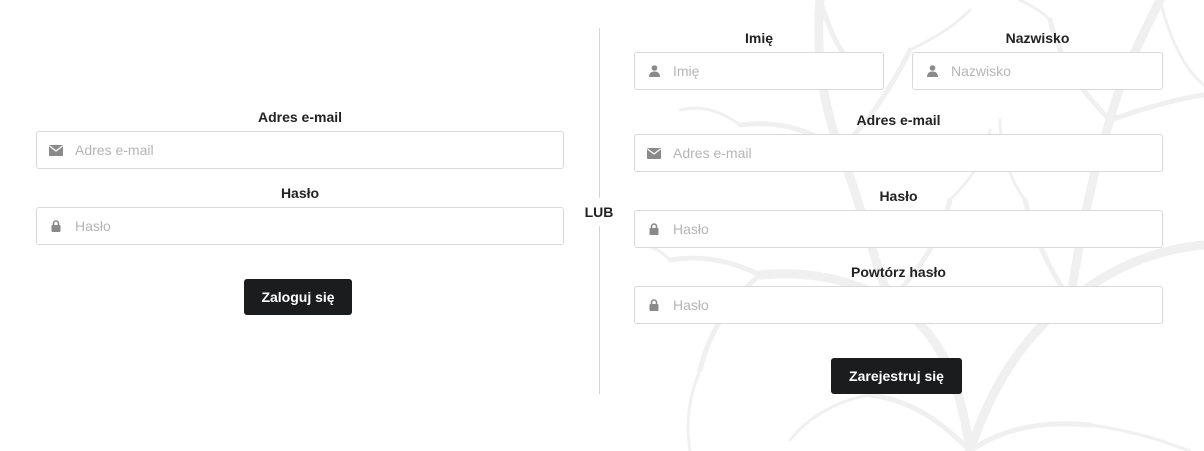  Describe the element at coordinates (319, 150) in the screenshot. I see `login-email-input` at that location.